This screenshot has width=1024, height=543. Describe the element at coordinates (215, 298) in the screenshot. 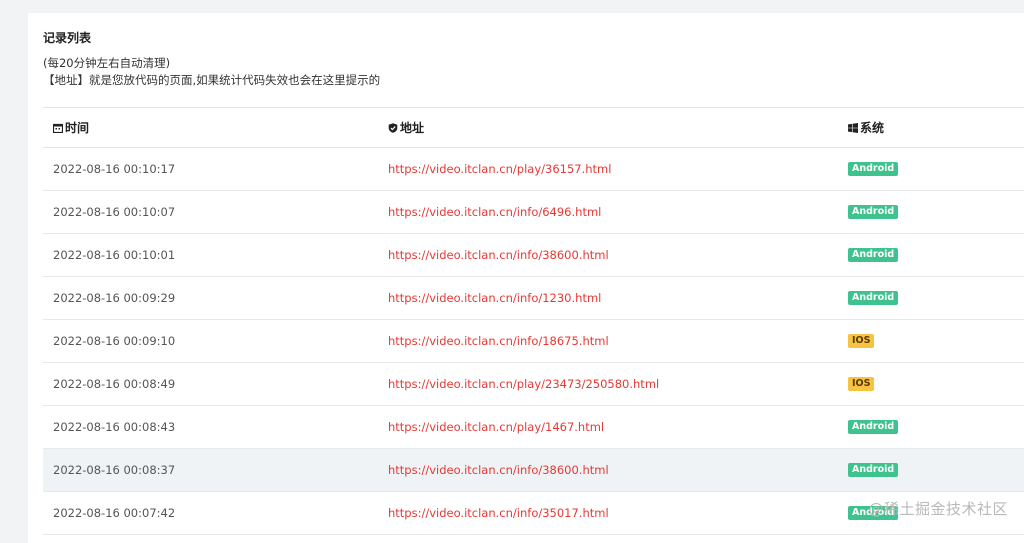

I see `row-time: 2022-08-16 00:09:29` at that location.